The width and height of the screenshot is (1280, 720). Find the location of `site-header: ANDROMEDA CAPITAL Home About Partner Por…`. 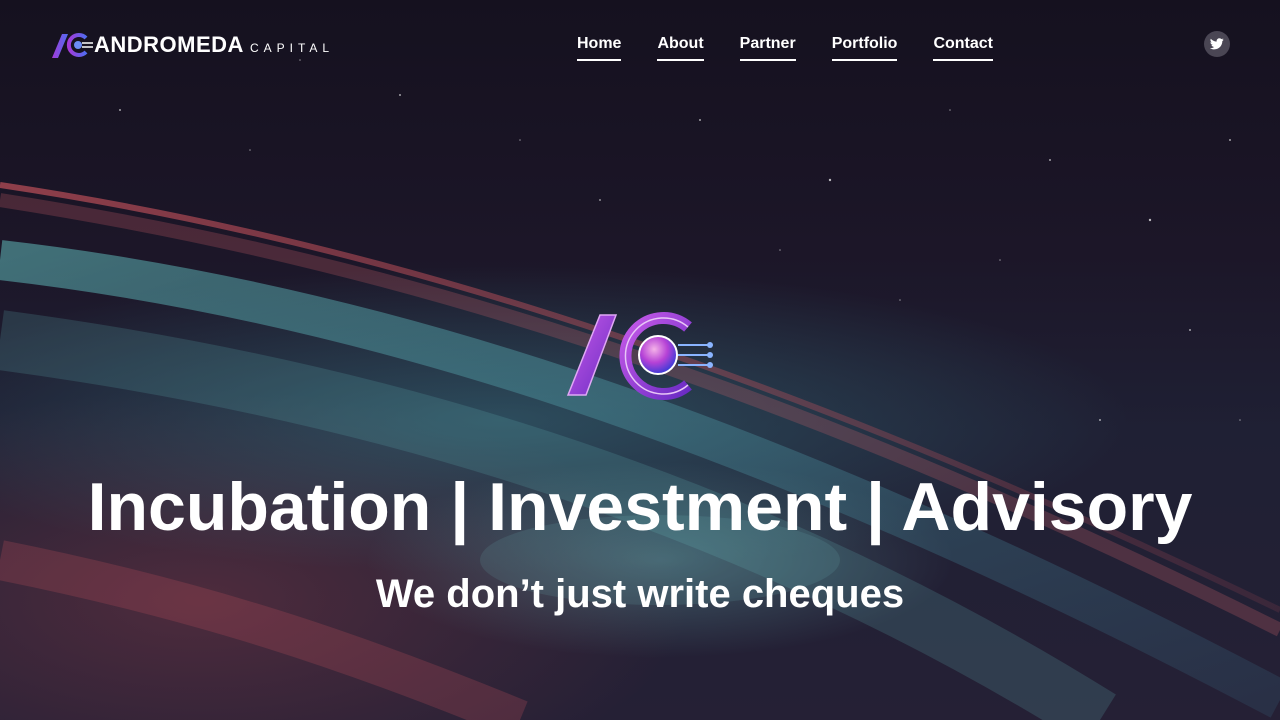

site-header: ANDROMEDA CAPITAL Home About Partner Por… is located at coordinates (640, 45).